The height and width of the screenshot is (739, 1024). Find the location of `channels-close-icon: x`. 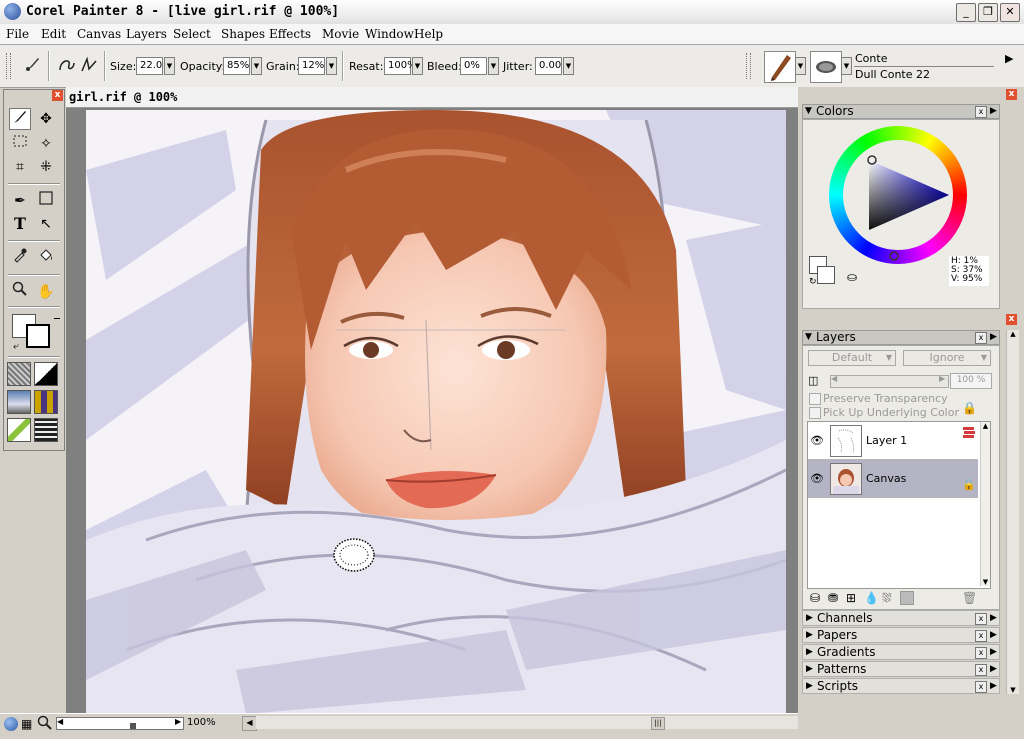

channels-close-icon: x is located at coordinates (981, 619).